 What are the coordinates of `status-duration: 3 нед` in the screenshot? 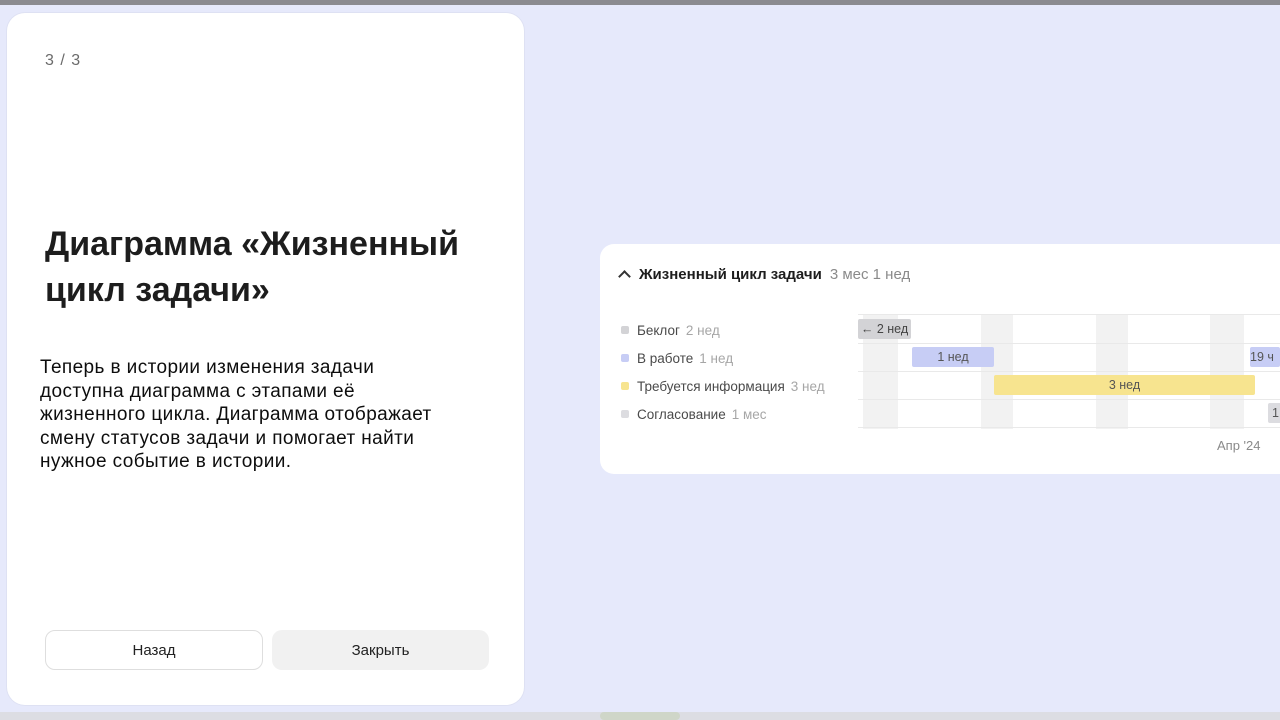 It's located at (807, 386).